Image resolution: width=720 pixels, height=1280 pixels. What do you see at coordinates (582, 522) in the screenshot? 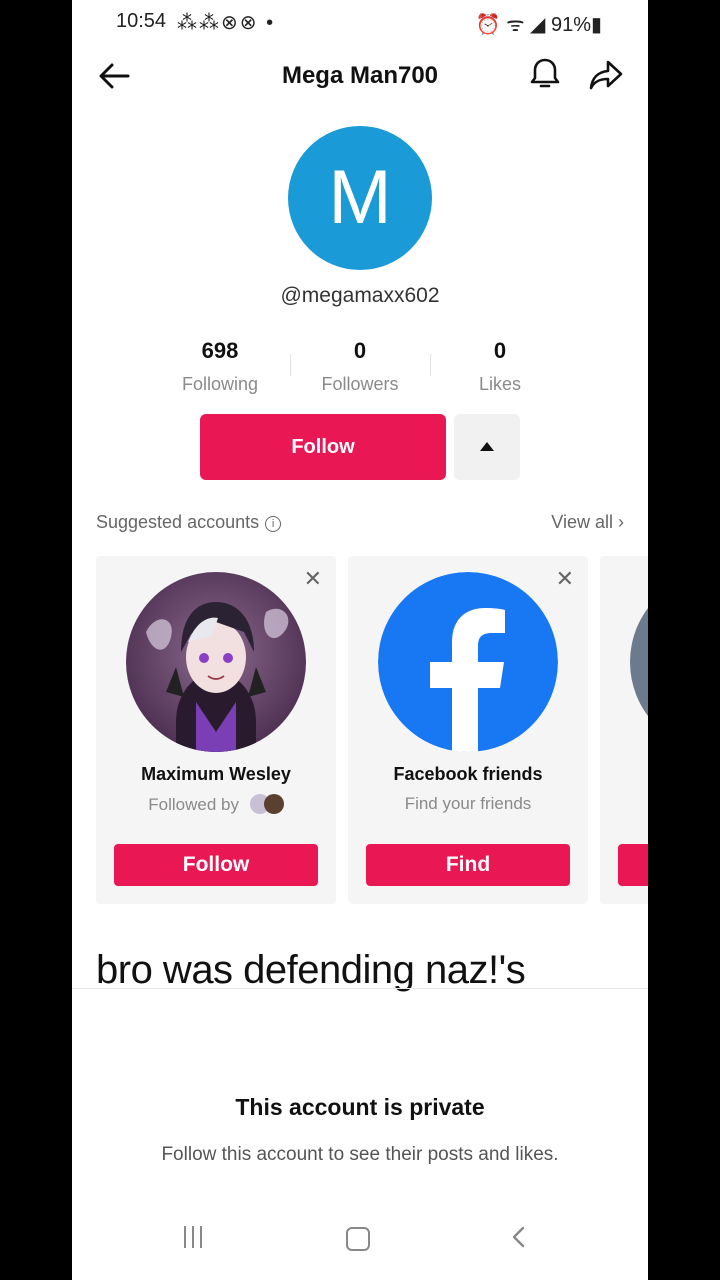
I see `view-all-label: View all` at bounding box center [582, 522].